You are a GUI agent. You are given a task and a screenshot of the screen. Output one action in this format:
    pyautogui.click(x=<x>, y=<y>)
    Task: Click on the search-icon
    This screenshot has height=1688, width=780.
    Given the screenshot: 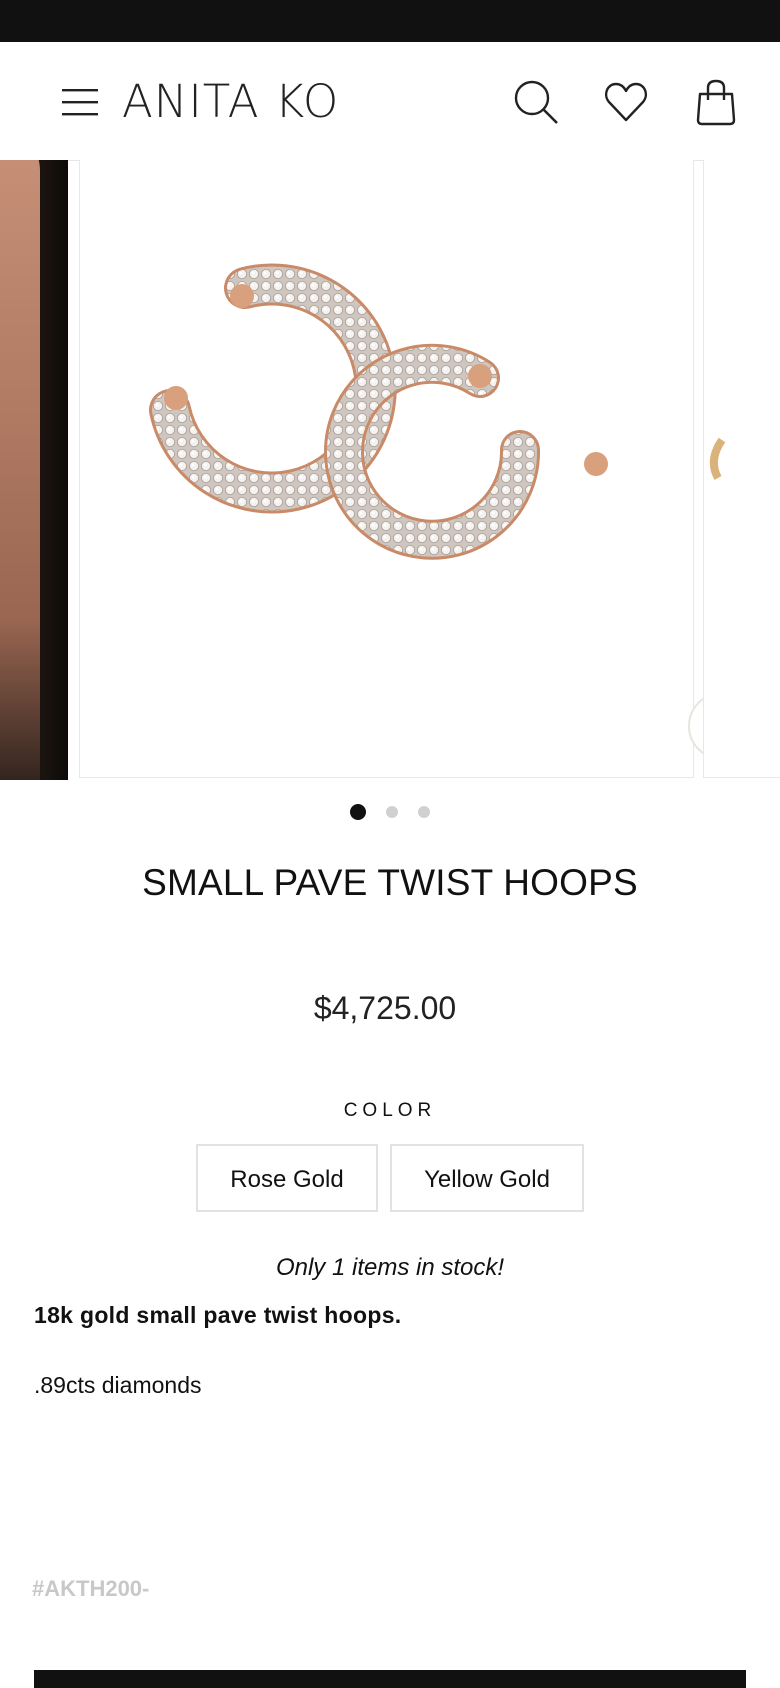 What is the action you would take?
    pyautogui.click(x=536, y=102)
    